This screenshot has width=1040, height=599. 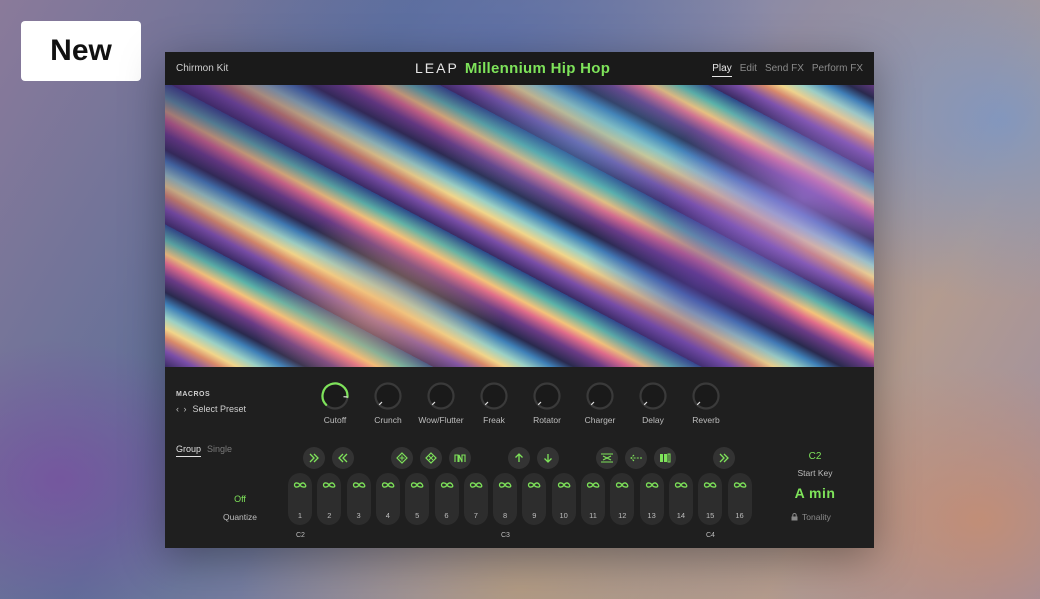 I want to click on octave-label: C3, so click(x=505, y=535).